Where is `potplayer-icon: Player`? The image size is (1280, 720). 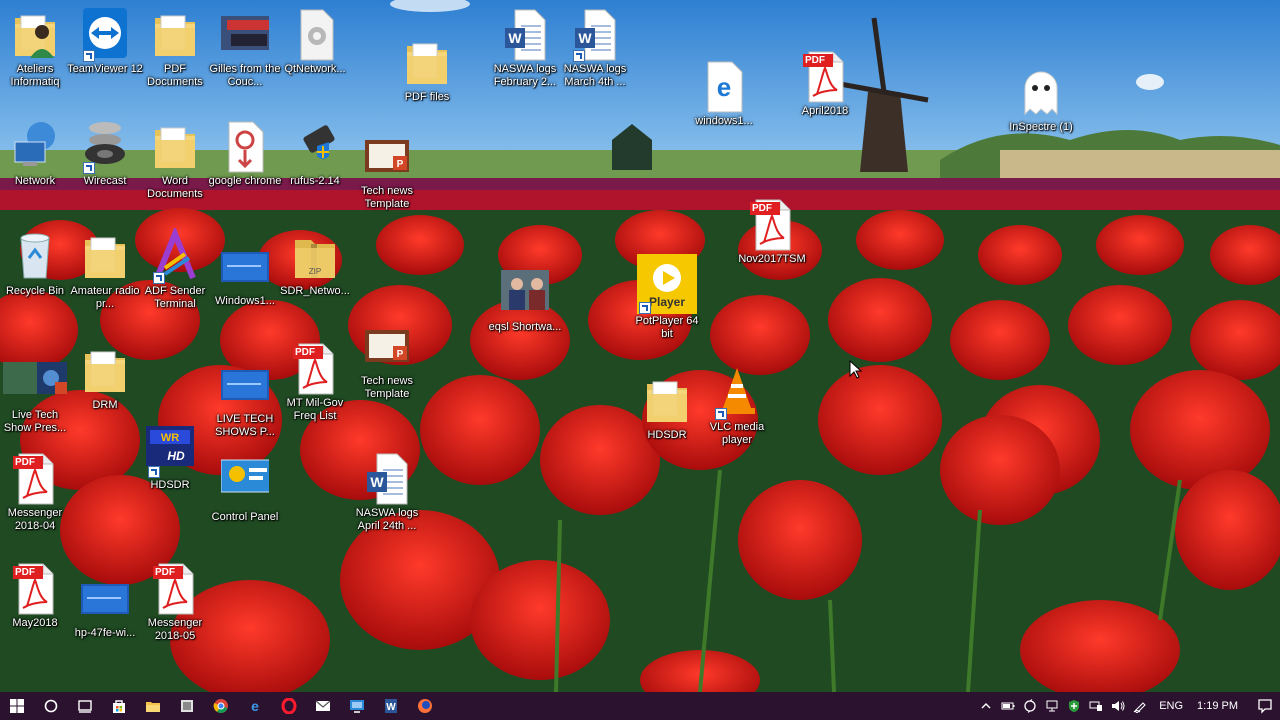 potplayer-icon: Player is located at coordinates (667, 284).